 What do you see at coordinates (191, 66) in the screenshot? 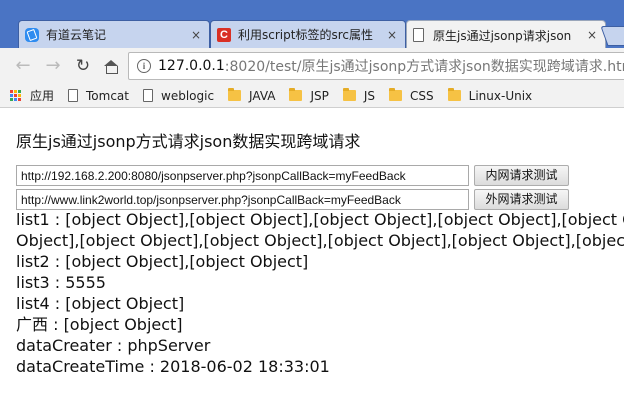
I see `url-host: 127.0.0.1` at bounding box center [191, 66].